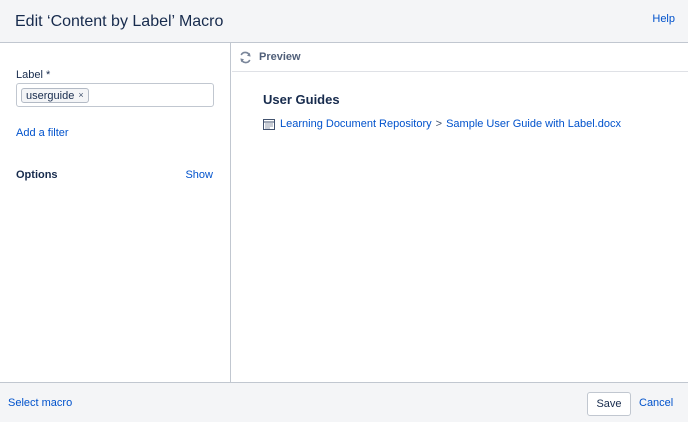 The image size is (688, 422). What do you see at coordinates (460, 57) in the screenshot?
I see `preview-bar: Preview` at bounding box center [460, 57].